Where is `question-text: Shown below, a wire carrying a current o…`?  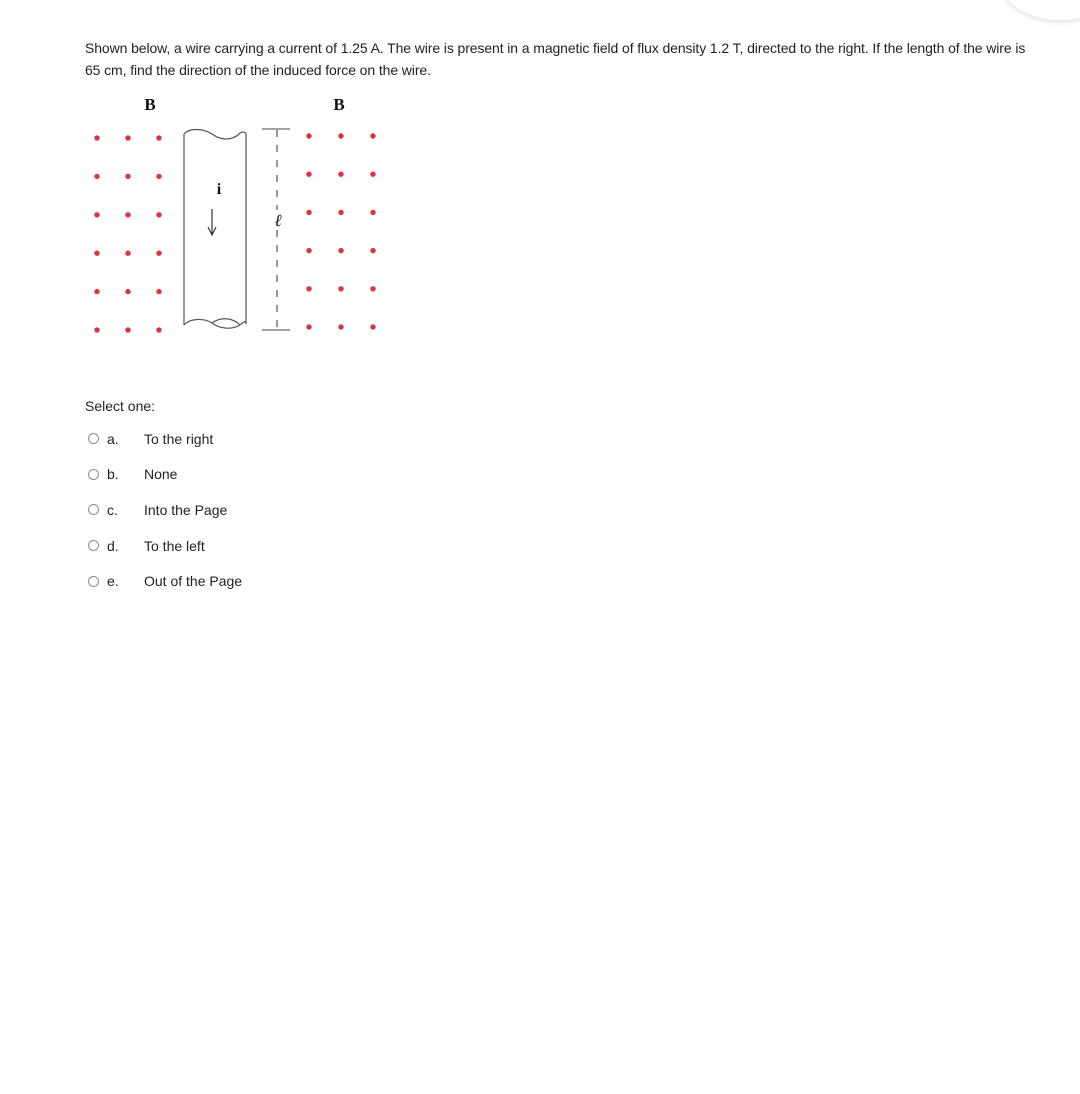
question-text: Shown below, a wire carrying a current o… is located at coordinates (555, 59).